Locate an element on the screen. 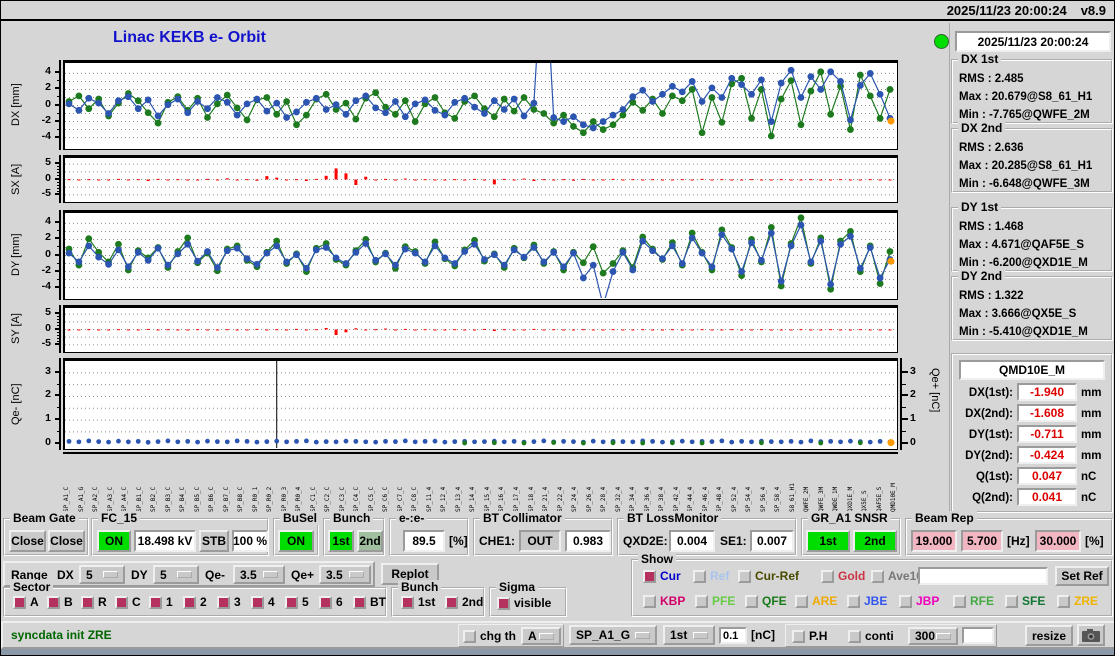  show-checkbox-kbp: KBP is located at coordinates (664, 601).